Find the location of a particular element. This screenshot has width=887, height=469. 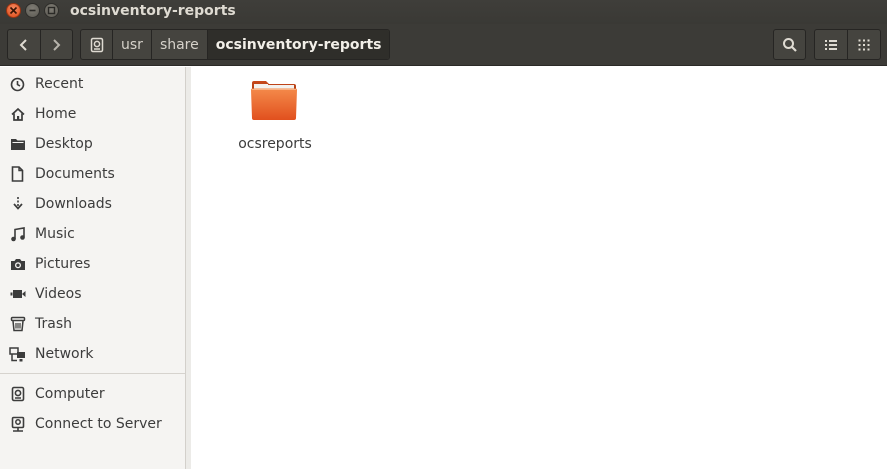

sidebar-item-desktop: Desktop is located at coordinates (92, 144).